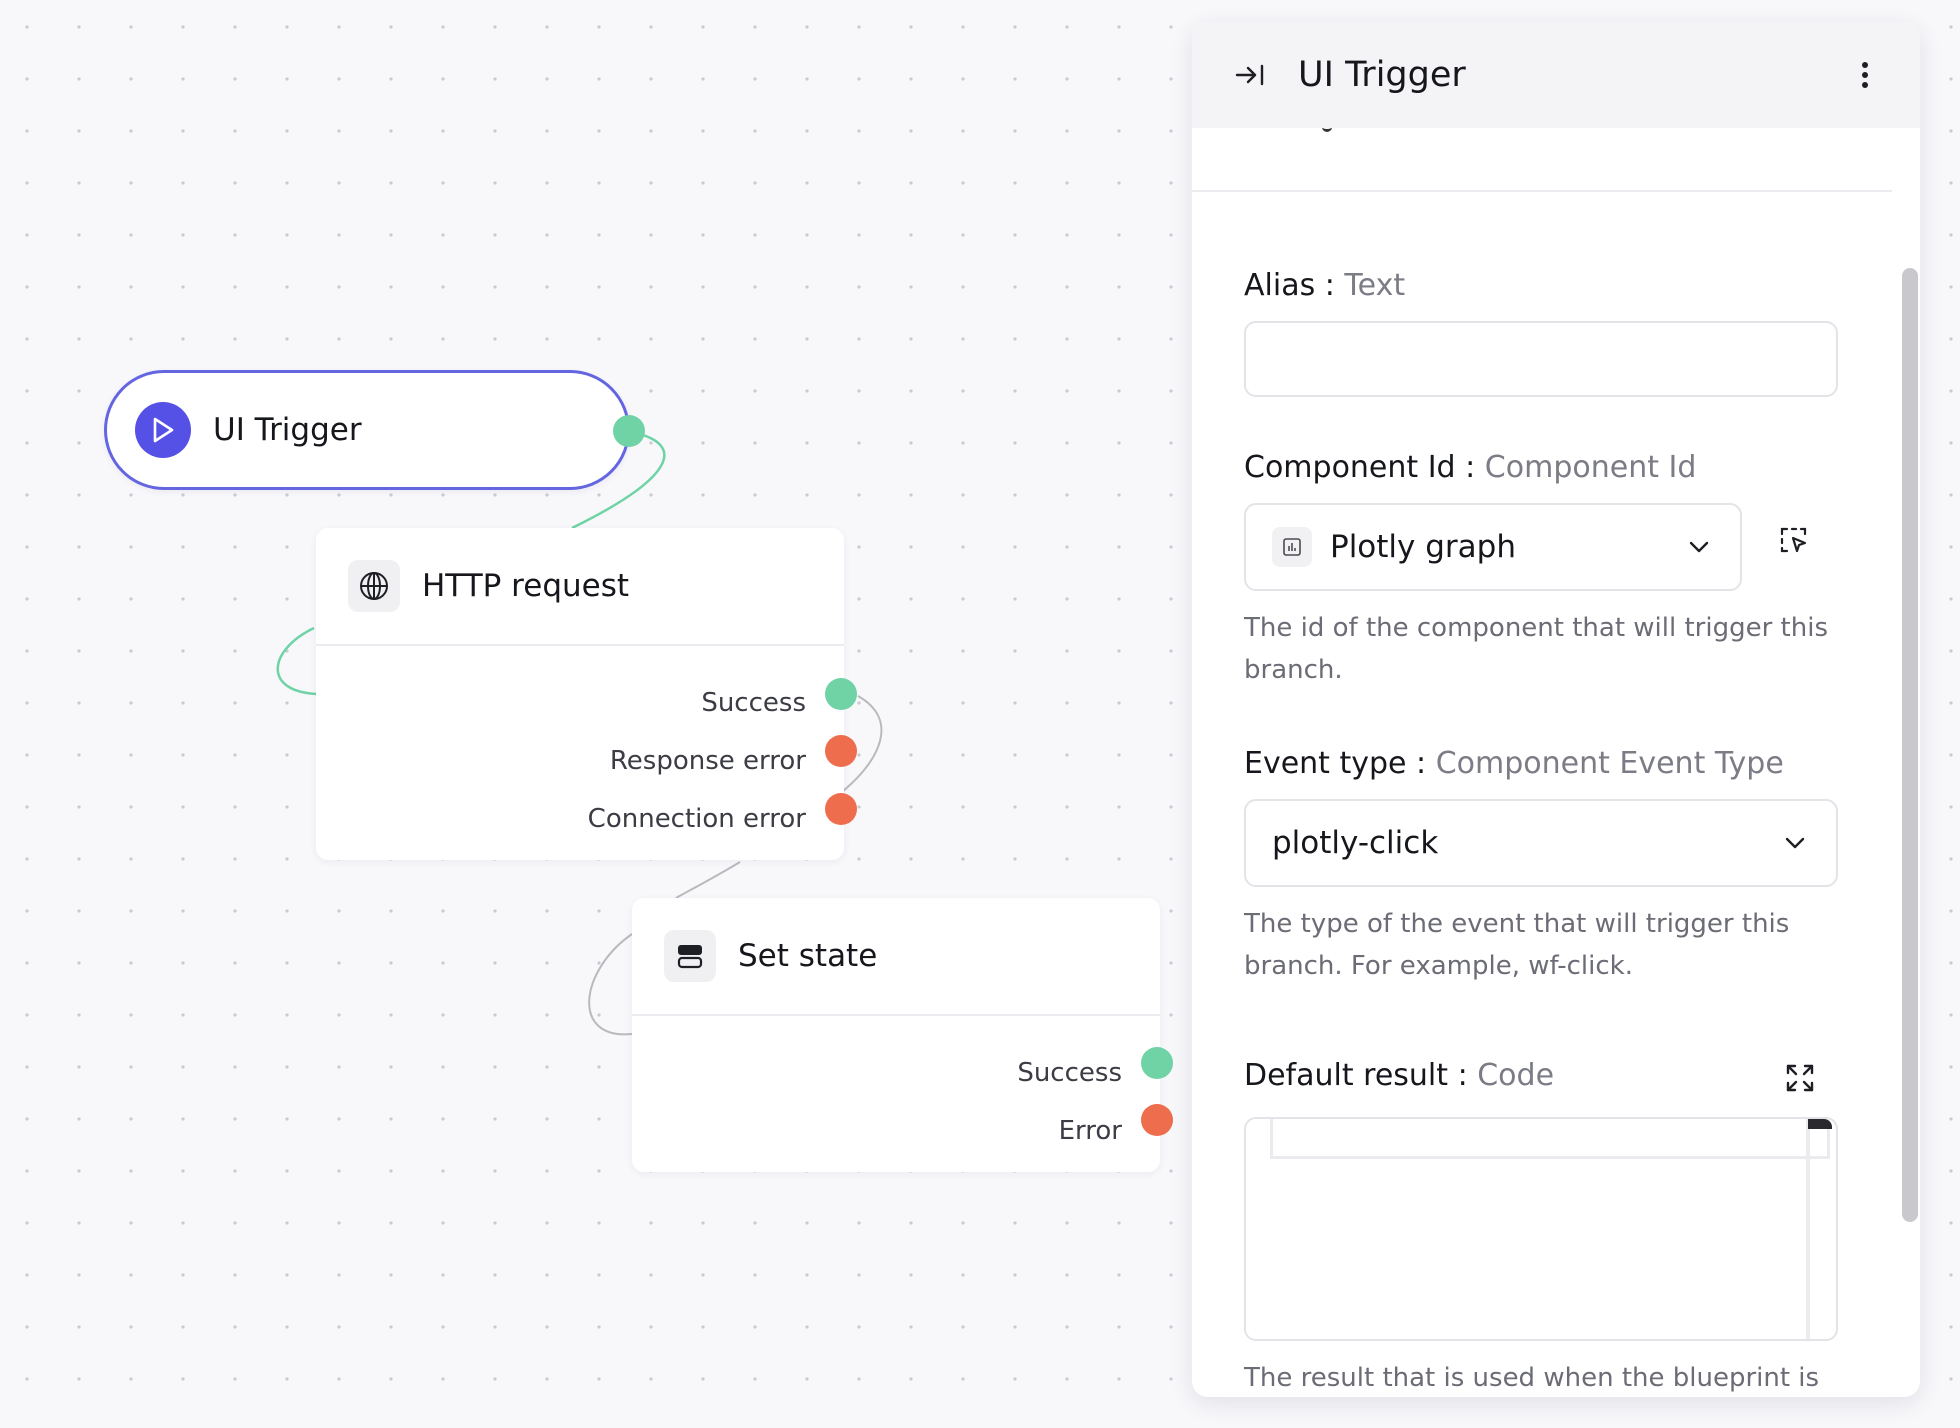  Describe the element at coordinates (1355, 843) in the screenshot. I see `event-type-value: plotly-click` at that location.